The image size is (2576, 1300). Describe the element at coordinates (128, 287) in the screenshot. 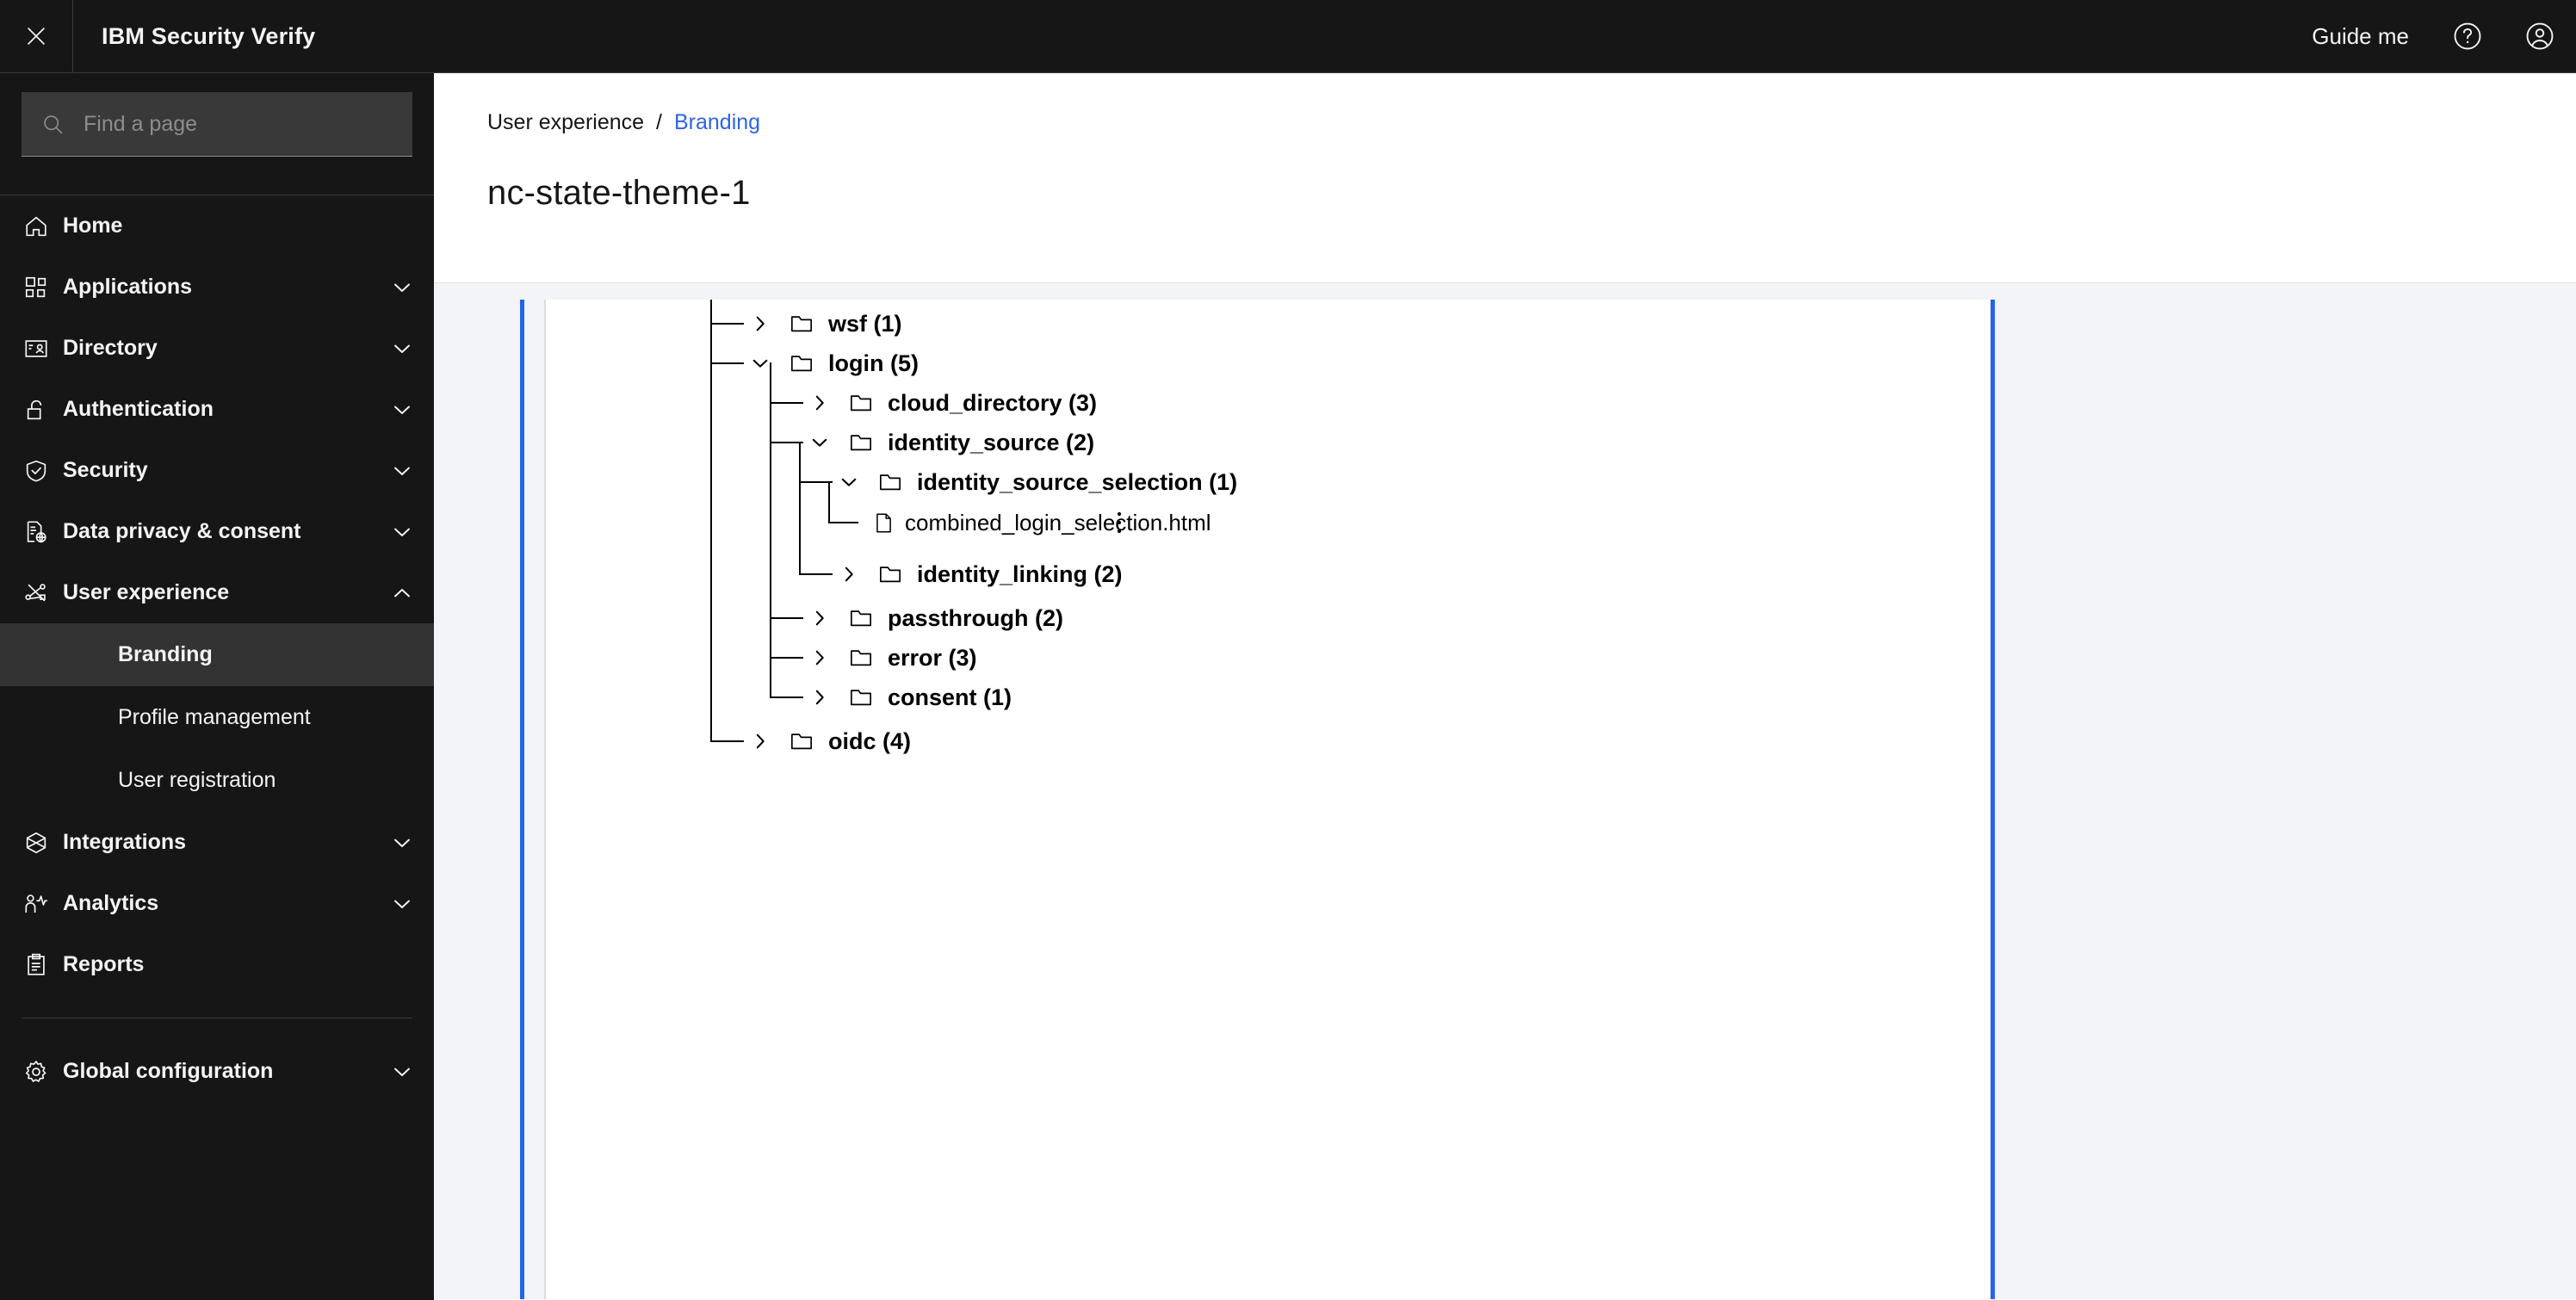

I see `sidebar-item-label: Applications` at that location.